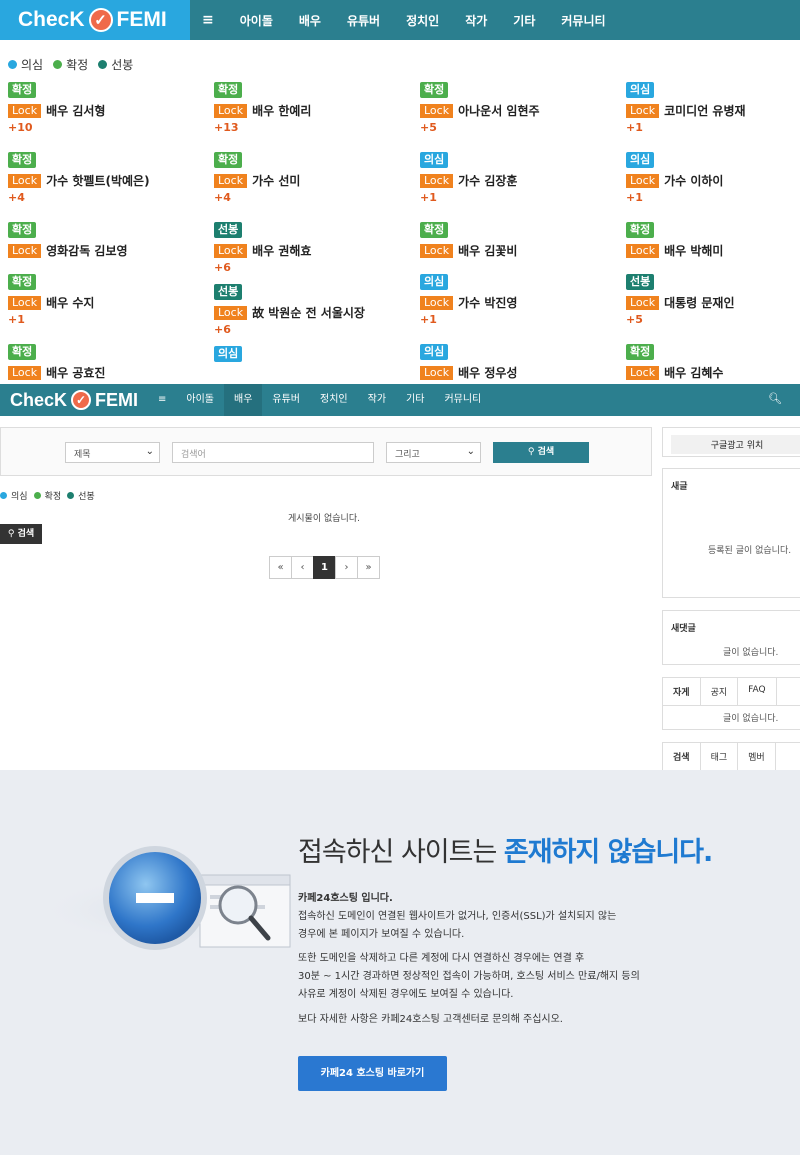 This screenshot has height=1155, width=800. Describe the element at coordinates (406, 994) in the screenshot. I see `notice-line: 사유로 계정이 삭제된 경우에도 보여질 수 있습니다.` at that location.